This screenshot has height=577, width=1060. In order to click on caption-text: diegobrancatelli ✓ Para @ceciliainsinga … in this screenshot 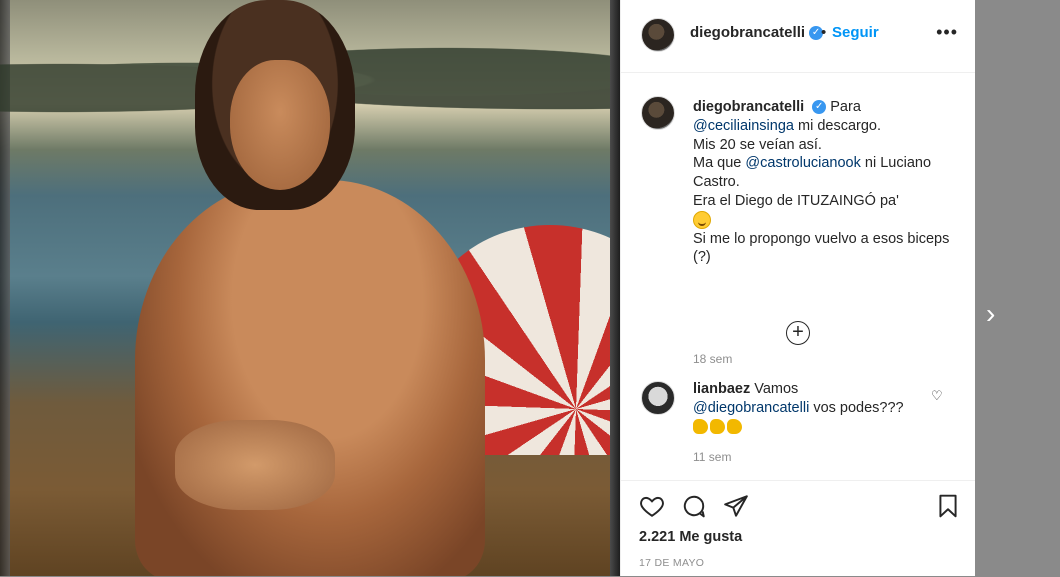, I will do `click(824, 182)`.